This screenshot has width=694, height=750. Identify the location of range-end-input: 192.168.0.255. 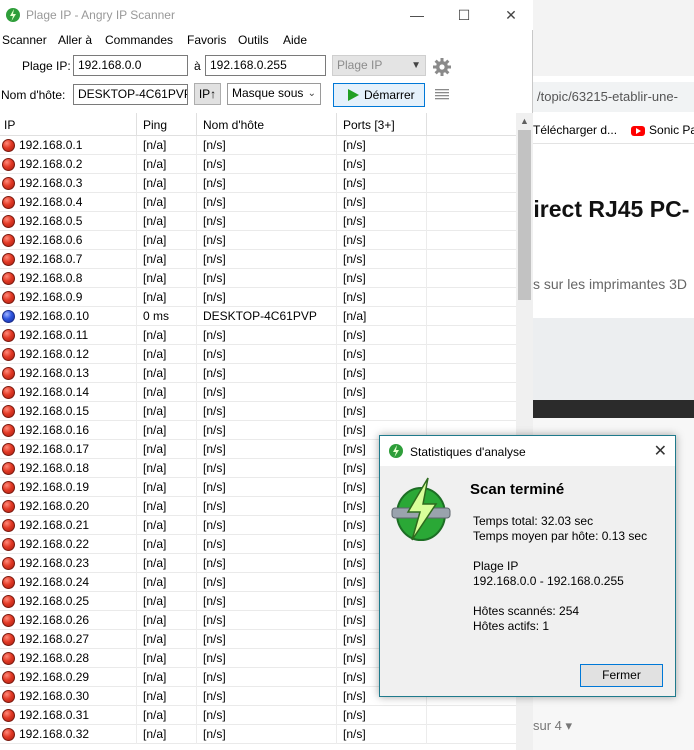
(265, 65).